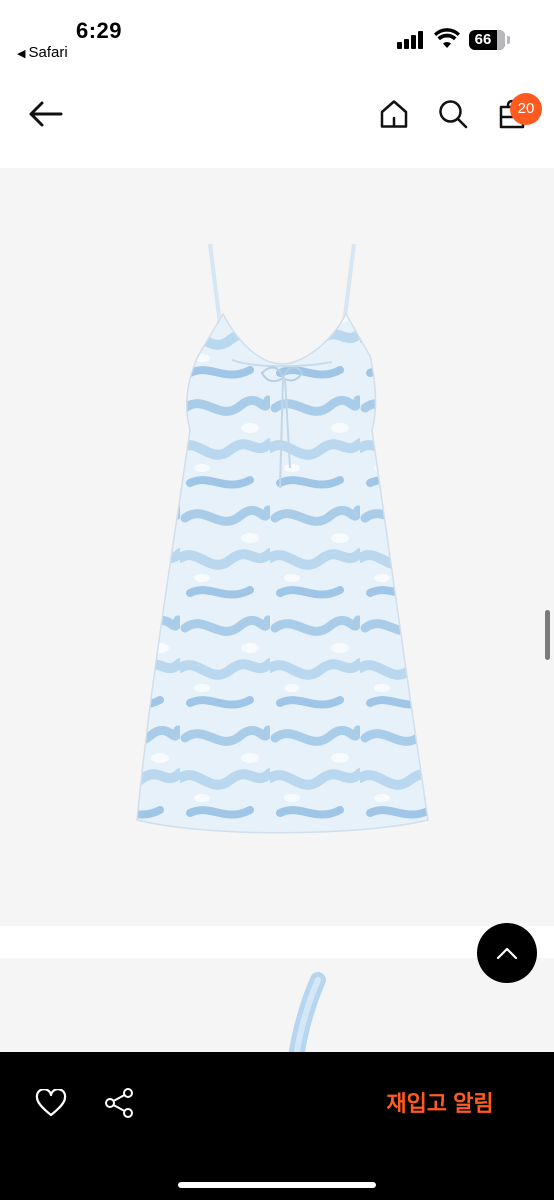 This screenshot has height=1200, width=554. Describe the element at coordinates (277, 120) in the screenshot. I see `top-navigation` at that location.